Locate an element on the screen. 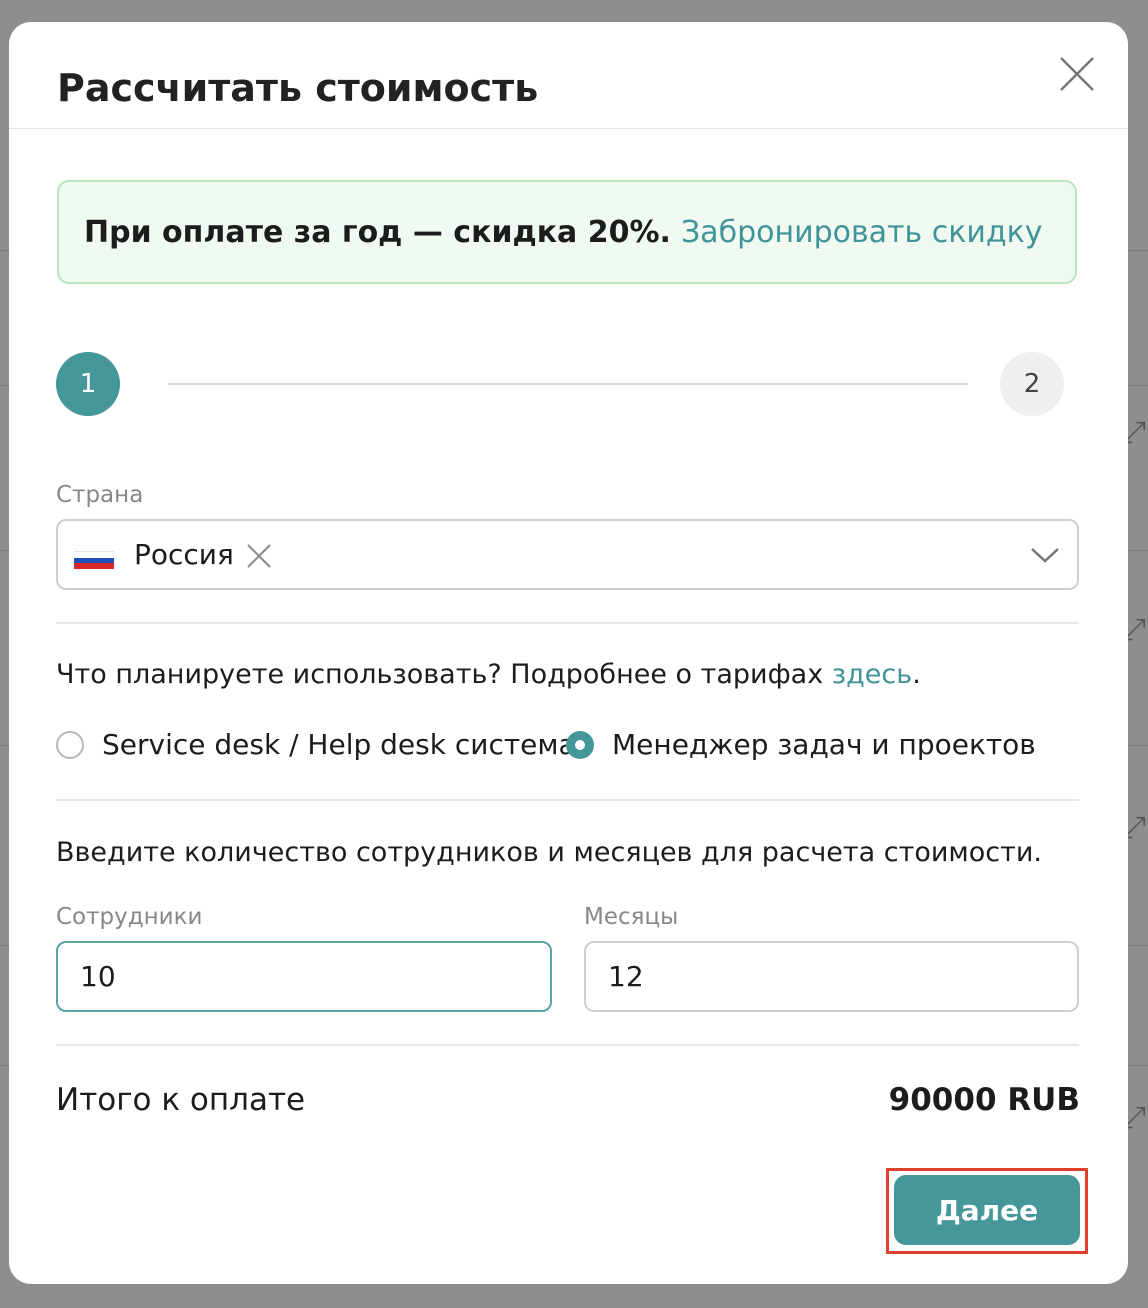  next-button: Далее is located at coordinates (987, 1210).